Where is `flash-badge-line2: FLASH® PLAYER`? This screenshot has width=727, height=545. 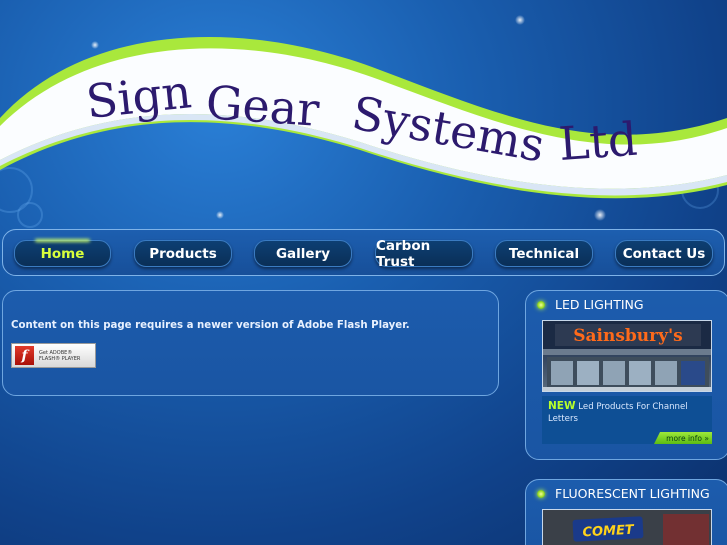
flash-badge-line2: FLASH® PLAYER is located at coordinates (60, 358).